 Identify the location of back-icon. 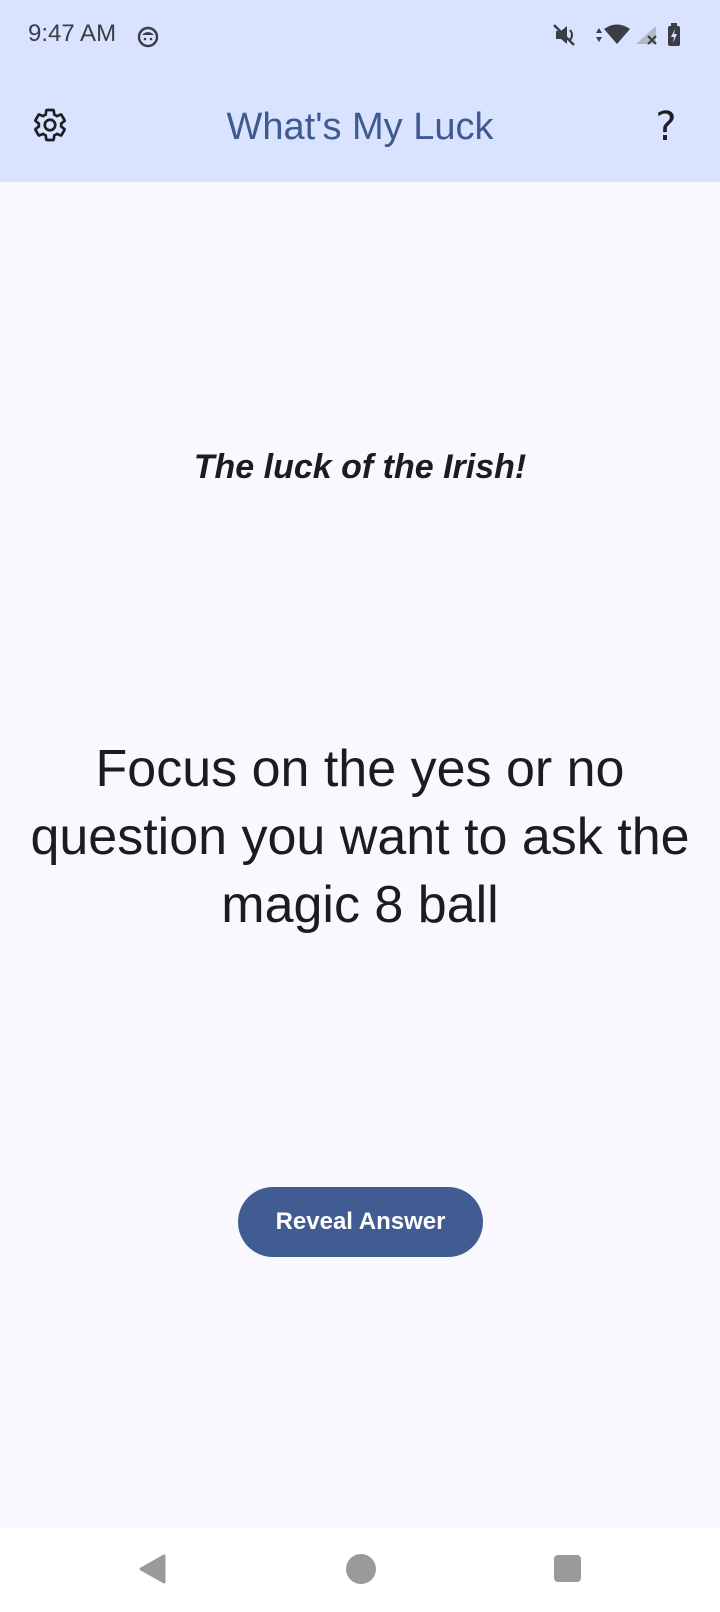
(152, 1571).